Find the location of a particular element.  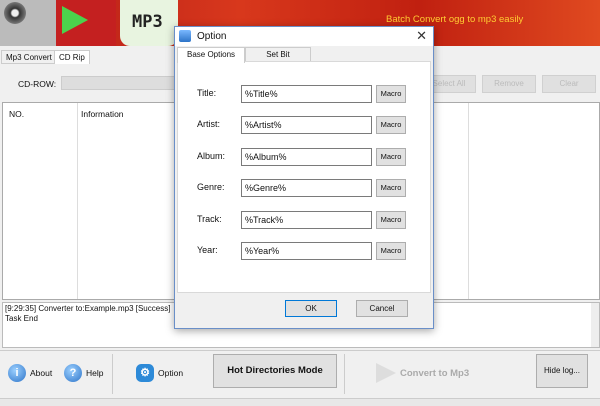

year-label: Year: is located at coordinates (207, 250).